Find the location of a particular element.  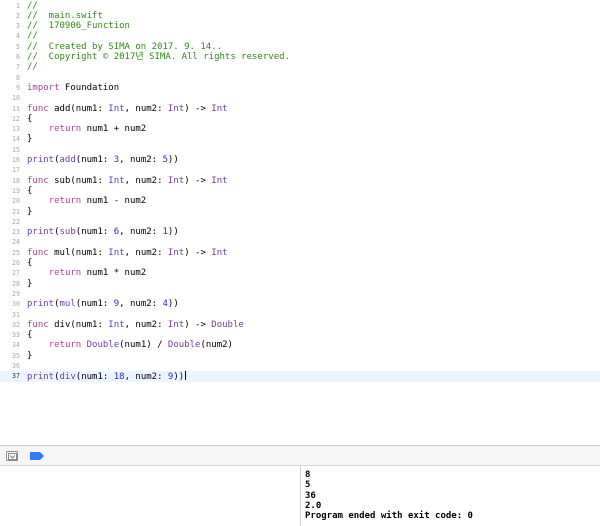

line-number: 22 is located at coordinates (16, 221).